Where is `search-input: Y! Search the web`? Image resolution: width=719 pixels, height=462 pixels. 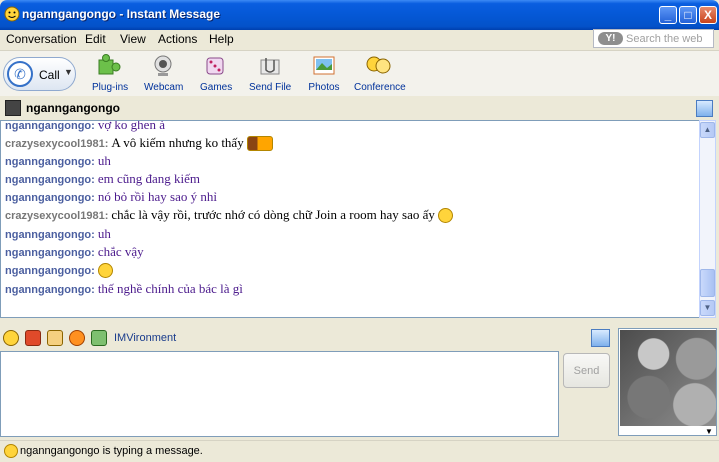
search-input: Y! Search the web is located at coordinates (653, 38).